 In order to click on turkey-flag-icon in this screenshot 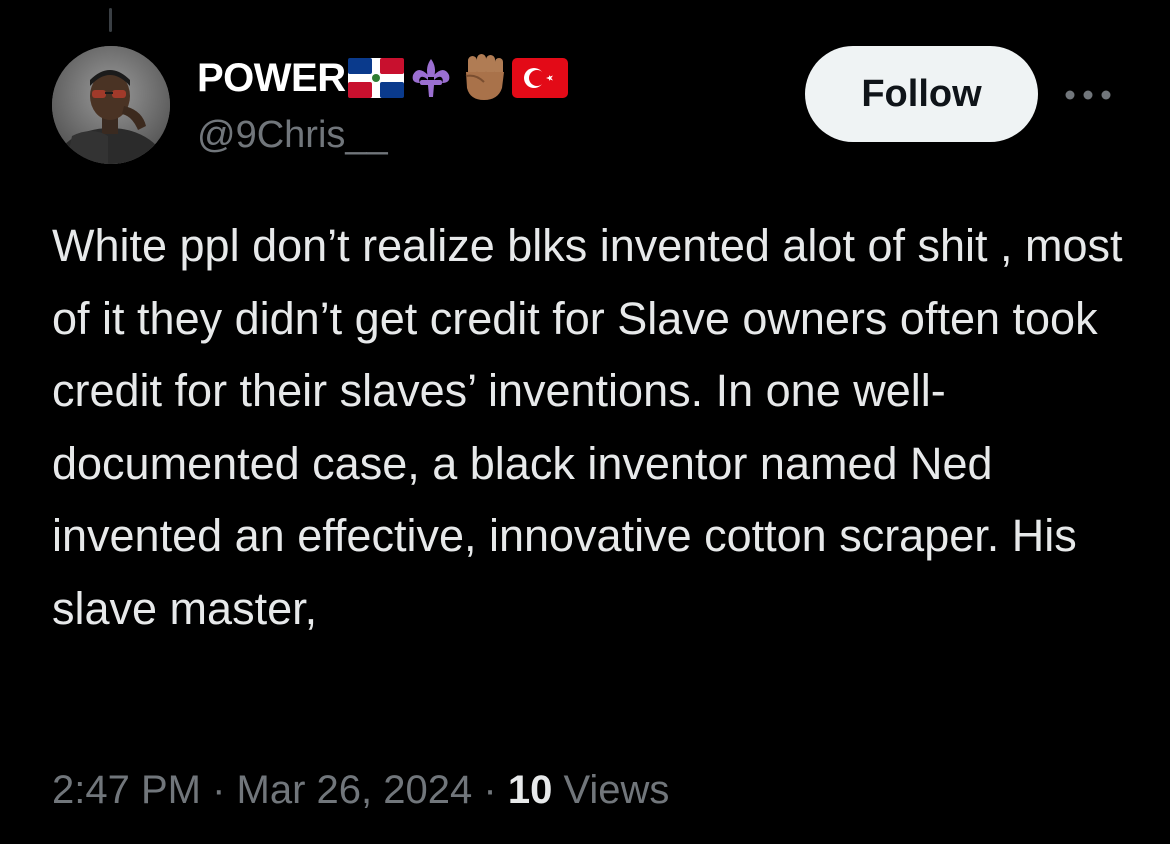, I will do `click(539, 78)`.